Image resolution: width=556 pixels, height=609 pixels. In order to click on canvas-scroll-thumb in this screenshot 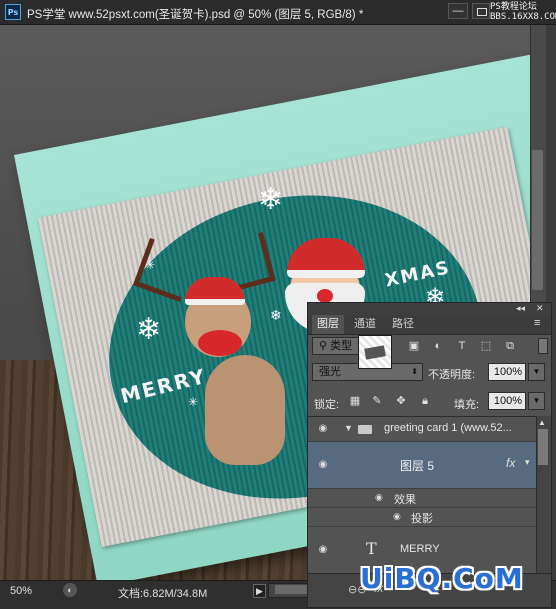, I will do `click(537, 220)`.